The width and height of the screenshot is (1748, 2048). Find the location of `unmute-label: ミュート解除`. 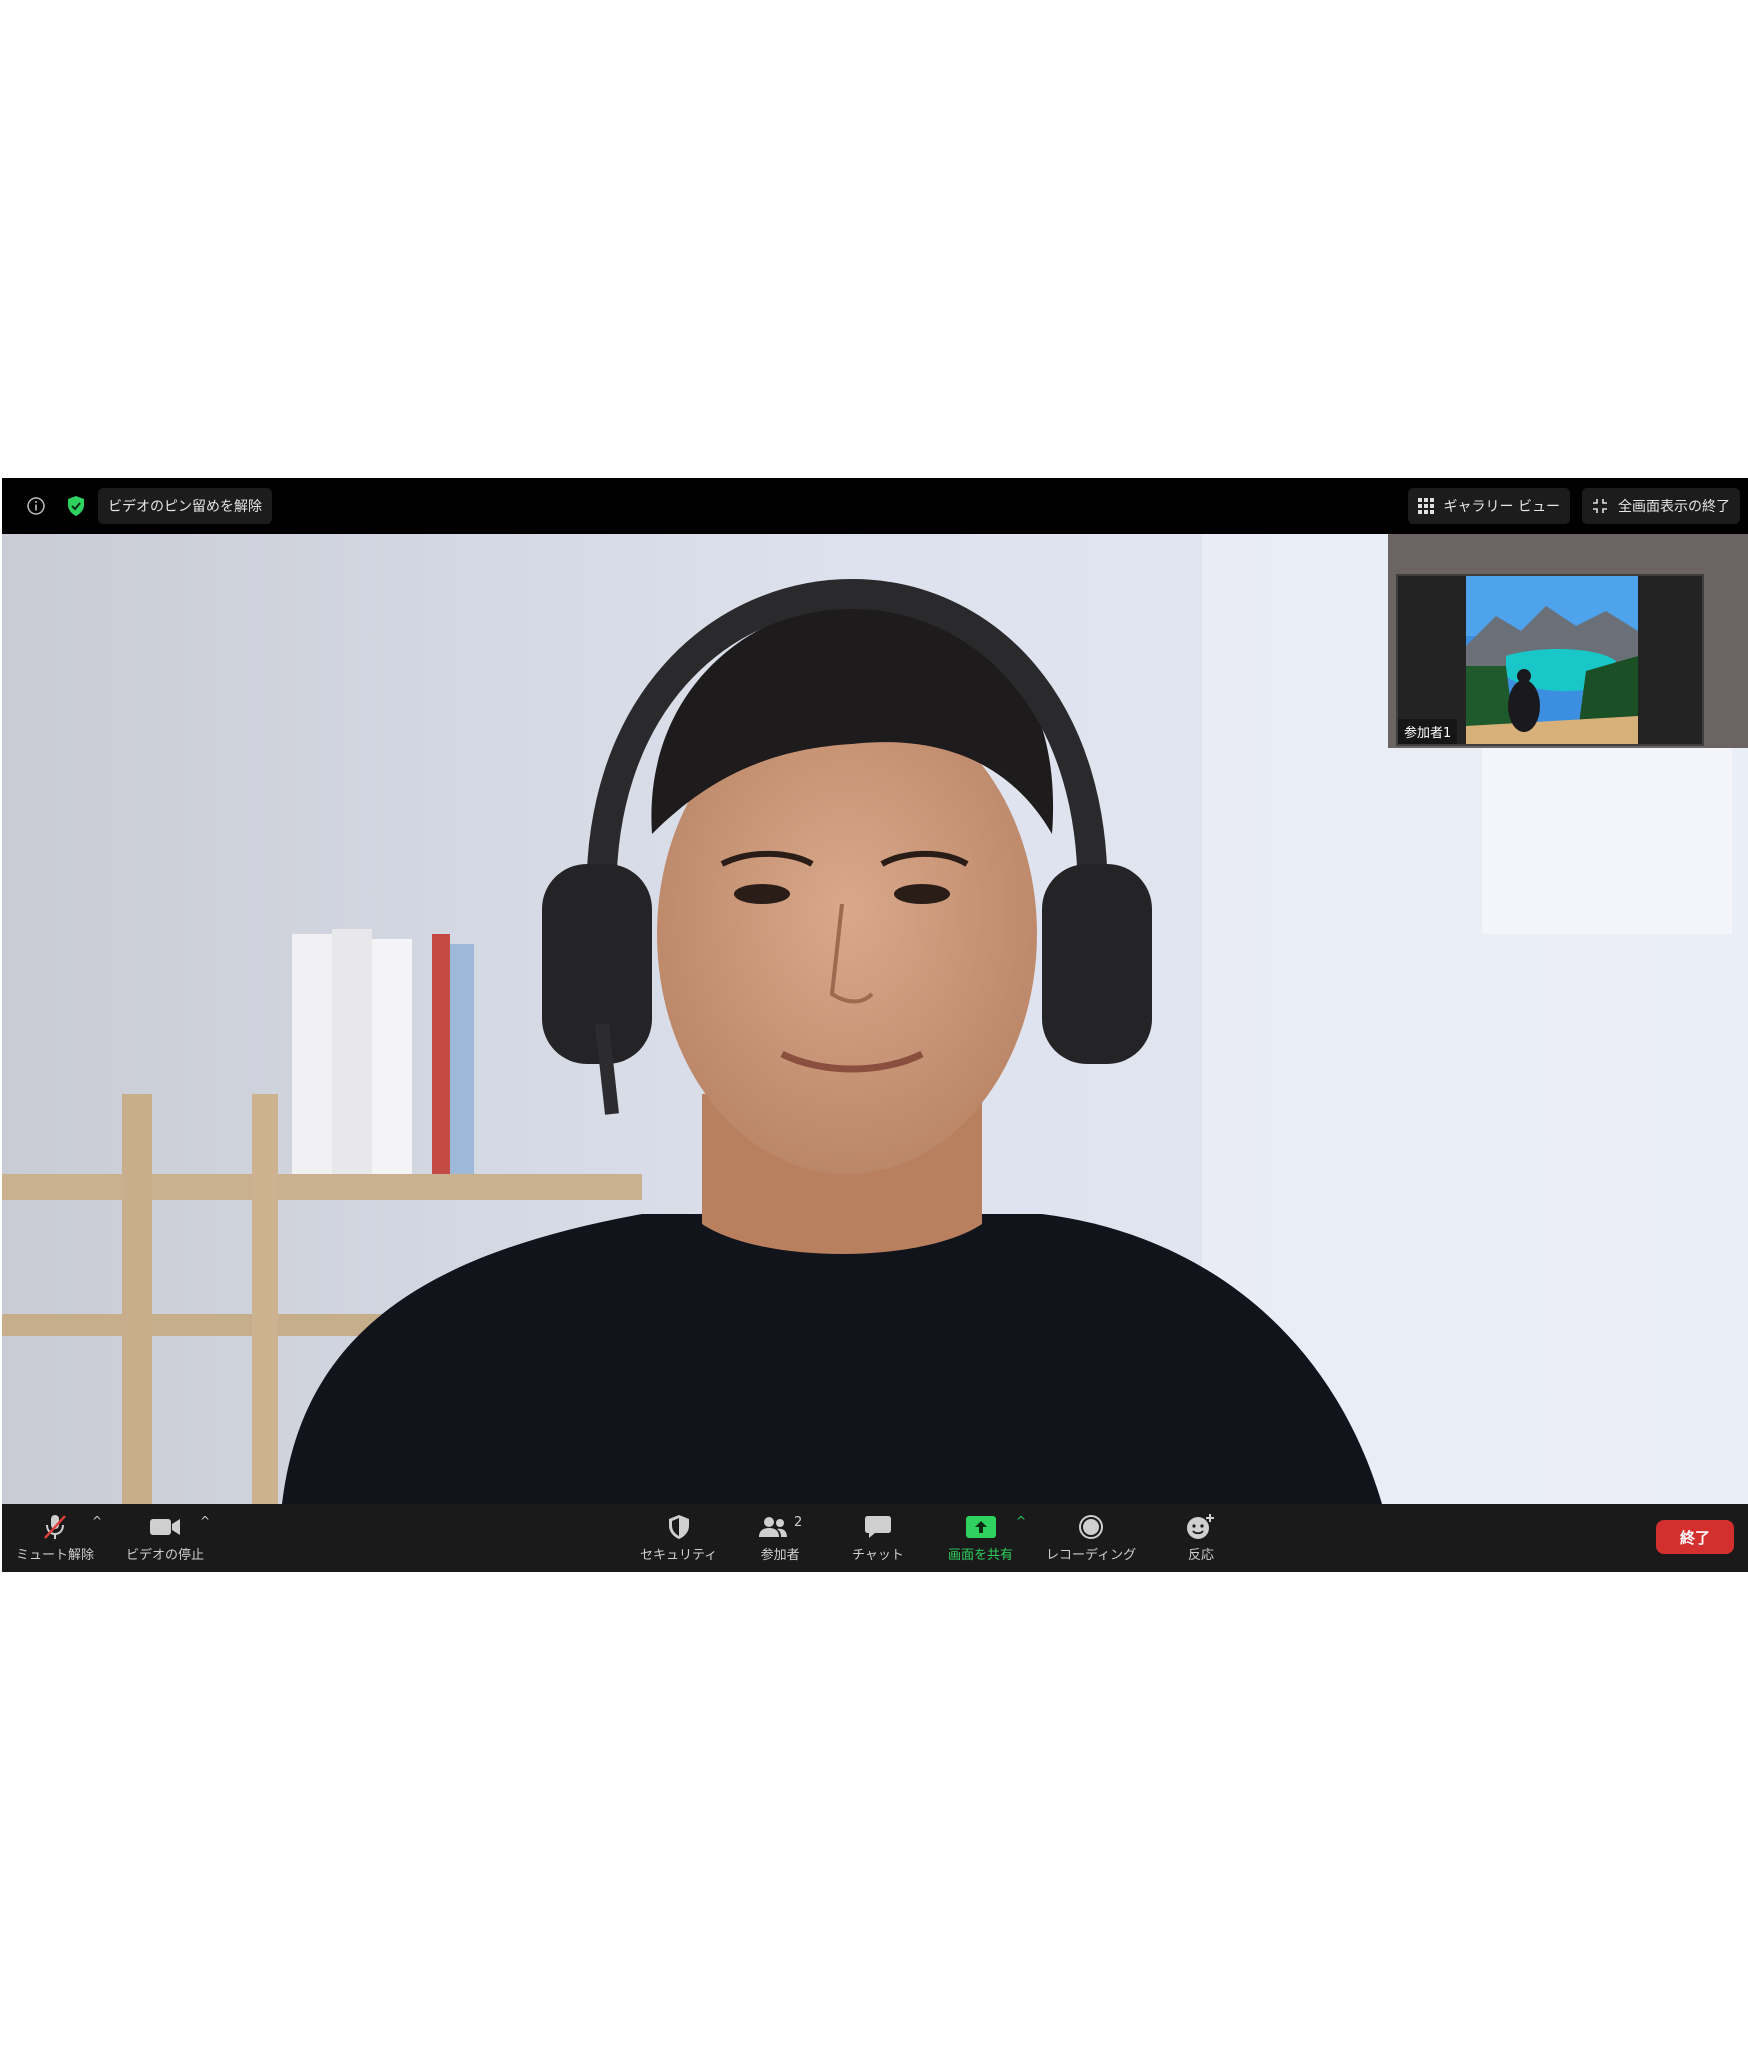

unmute-label: ミュート解除 is located at coordinates (55, 1555).